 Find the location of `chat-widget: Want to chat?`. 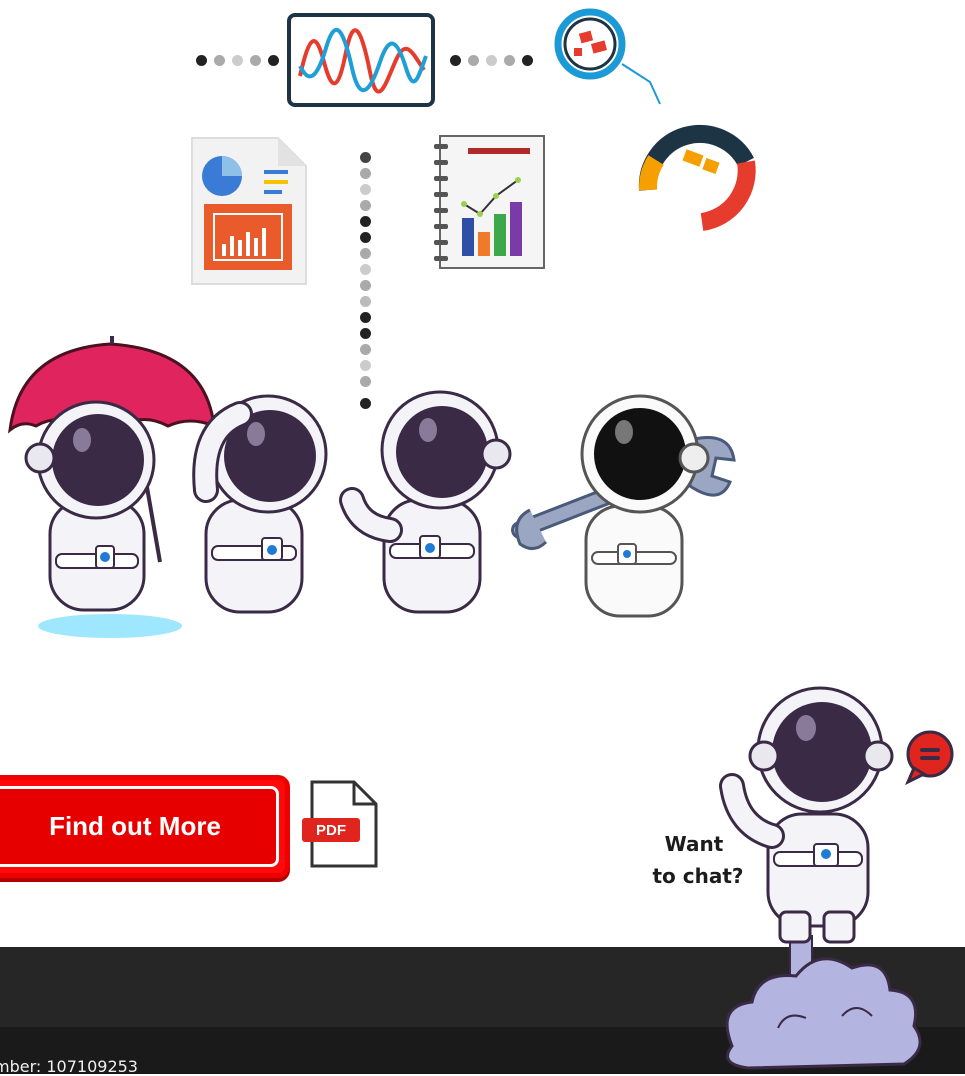

chat-widget: Want to chat? is located at coordinates (792, 875).